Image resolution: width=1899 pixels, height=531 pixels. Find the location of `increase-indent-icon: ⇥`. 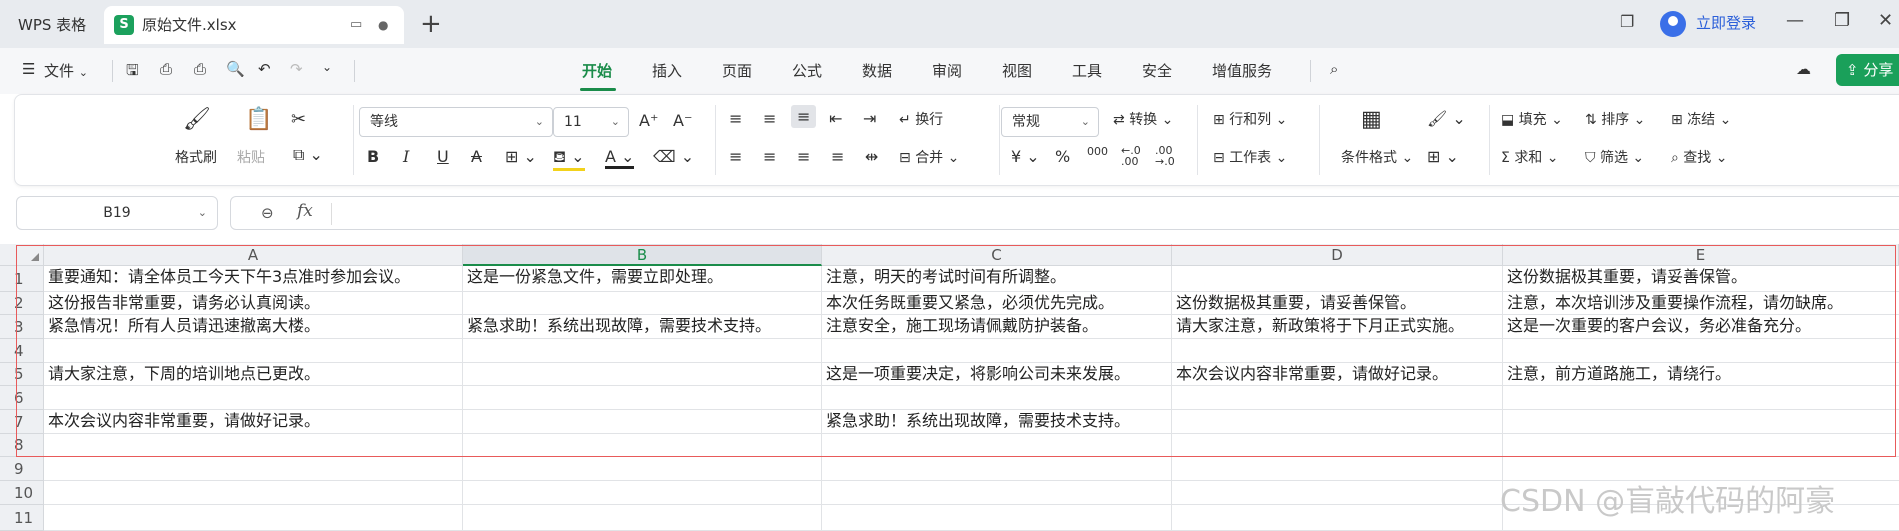

increase-indent-icon: ⇥ is located at coordinates (869, 118).